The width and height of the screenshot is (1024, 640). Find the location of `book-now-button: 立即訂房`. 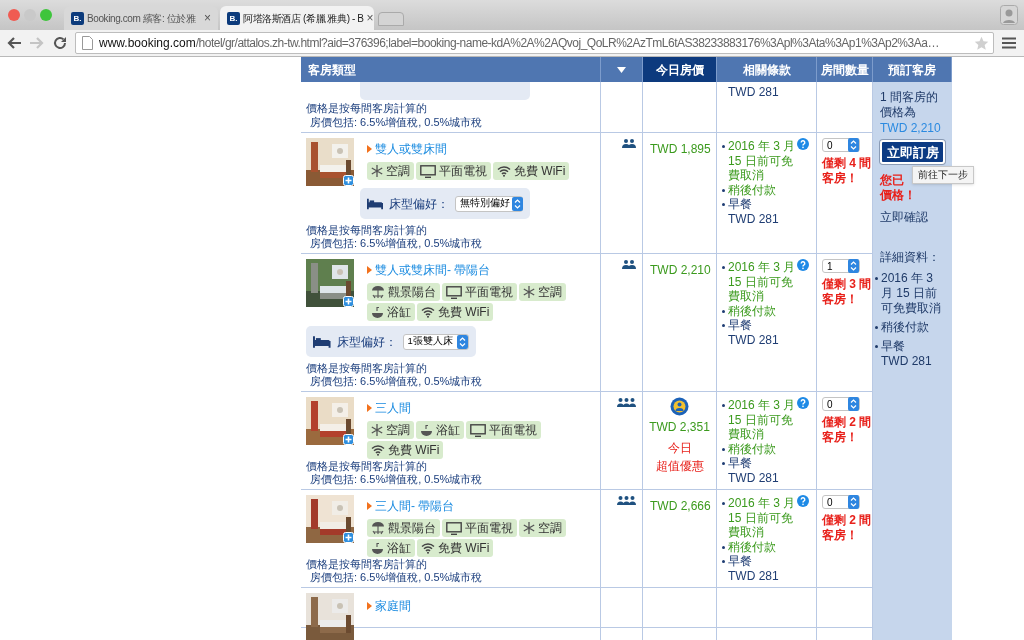

book-now-button: 立即訂房 is located at coordinates (912, 152).